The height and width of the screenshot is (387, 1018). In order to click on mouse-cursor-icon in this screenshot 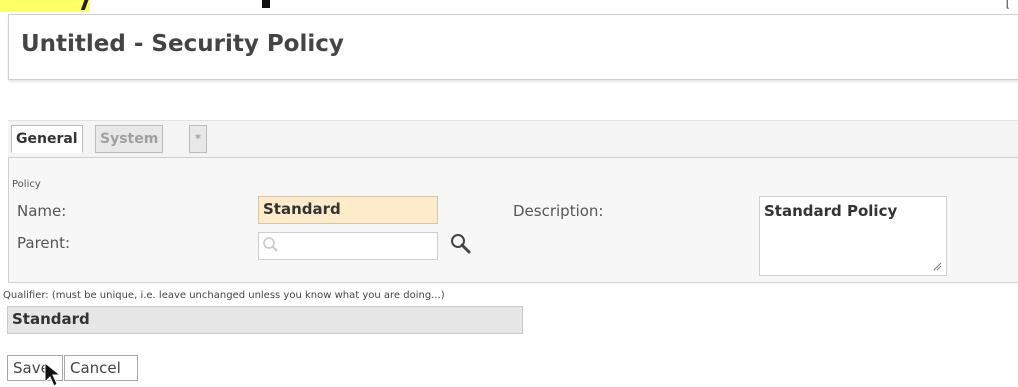, I will do `click(53, 374)`.